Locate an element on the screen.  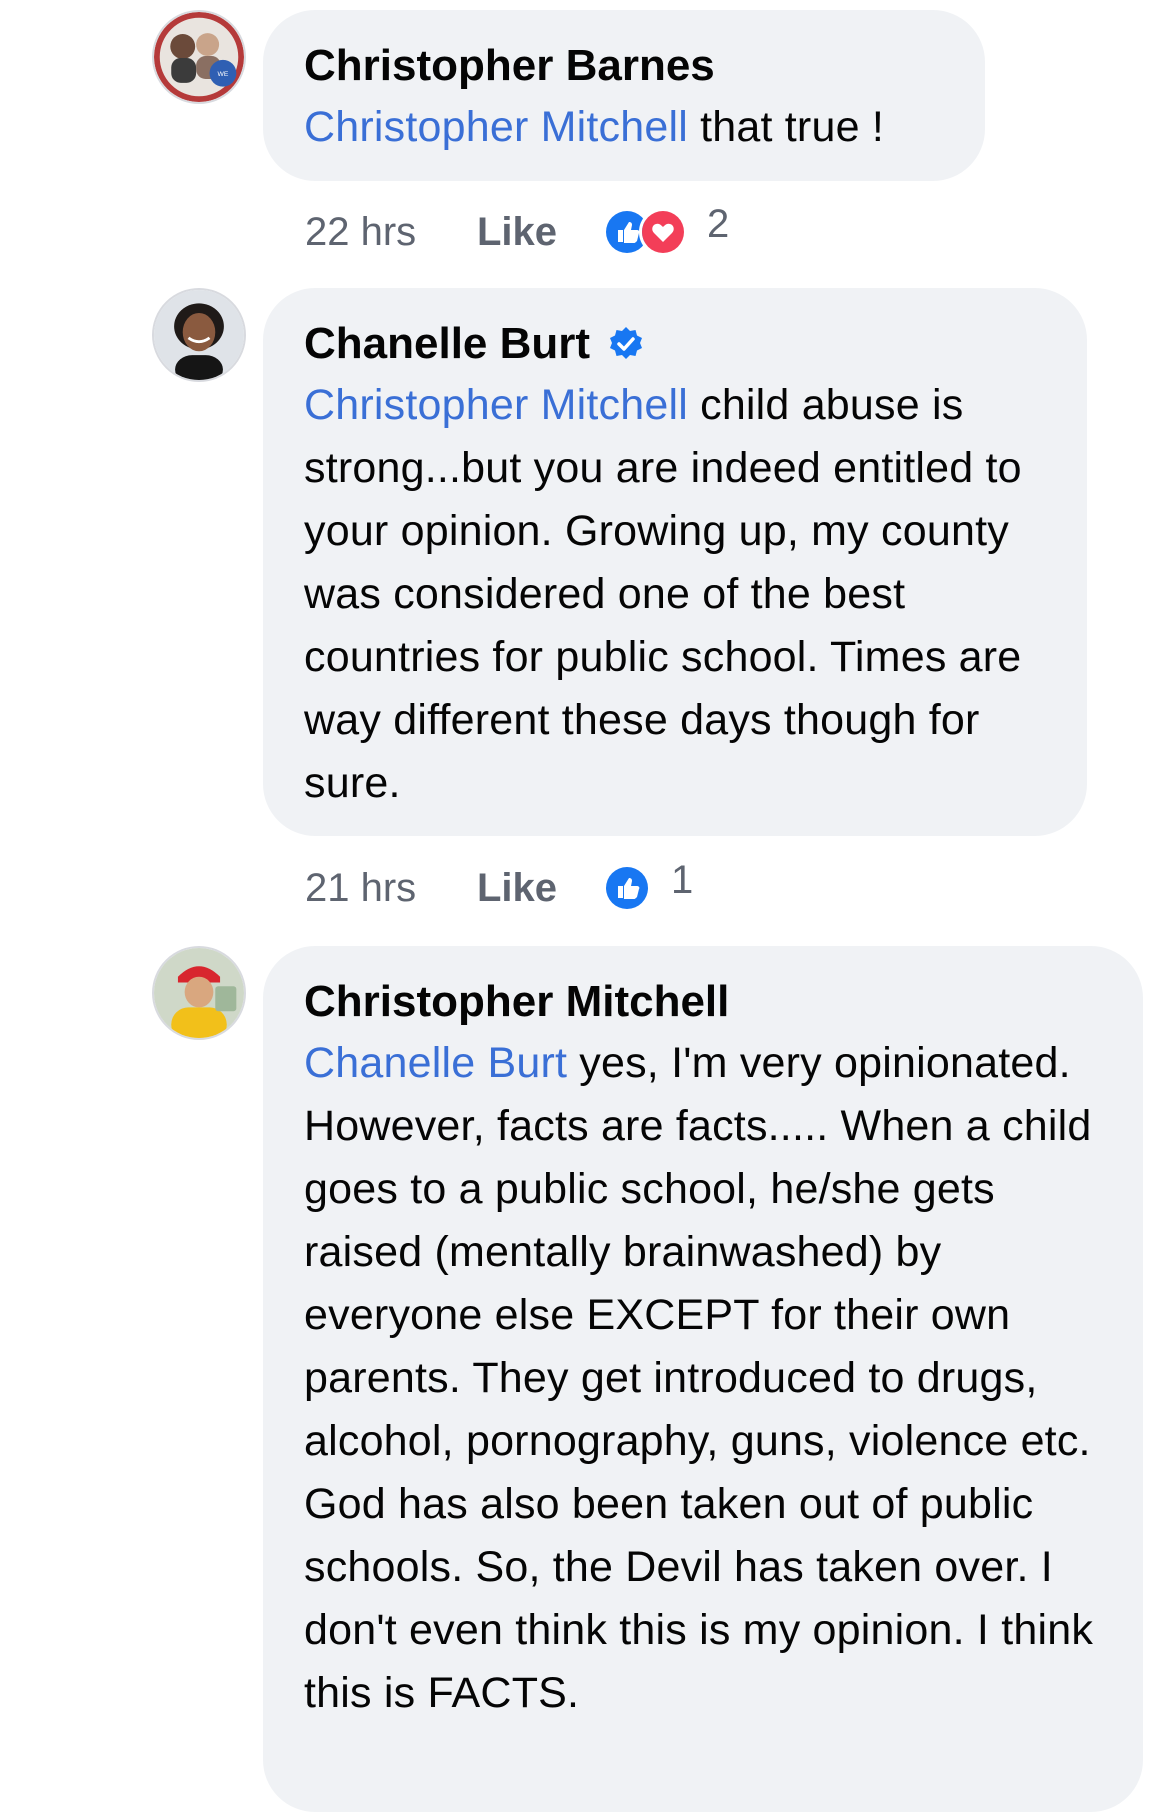
comment-text: Christopher Mitchell that true ! is located at coordinates (624, 127).